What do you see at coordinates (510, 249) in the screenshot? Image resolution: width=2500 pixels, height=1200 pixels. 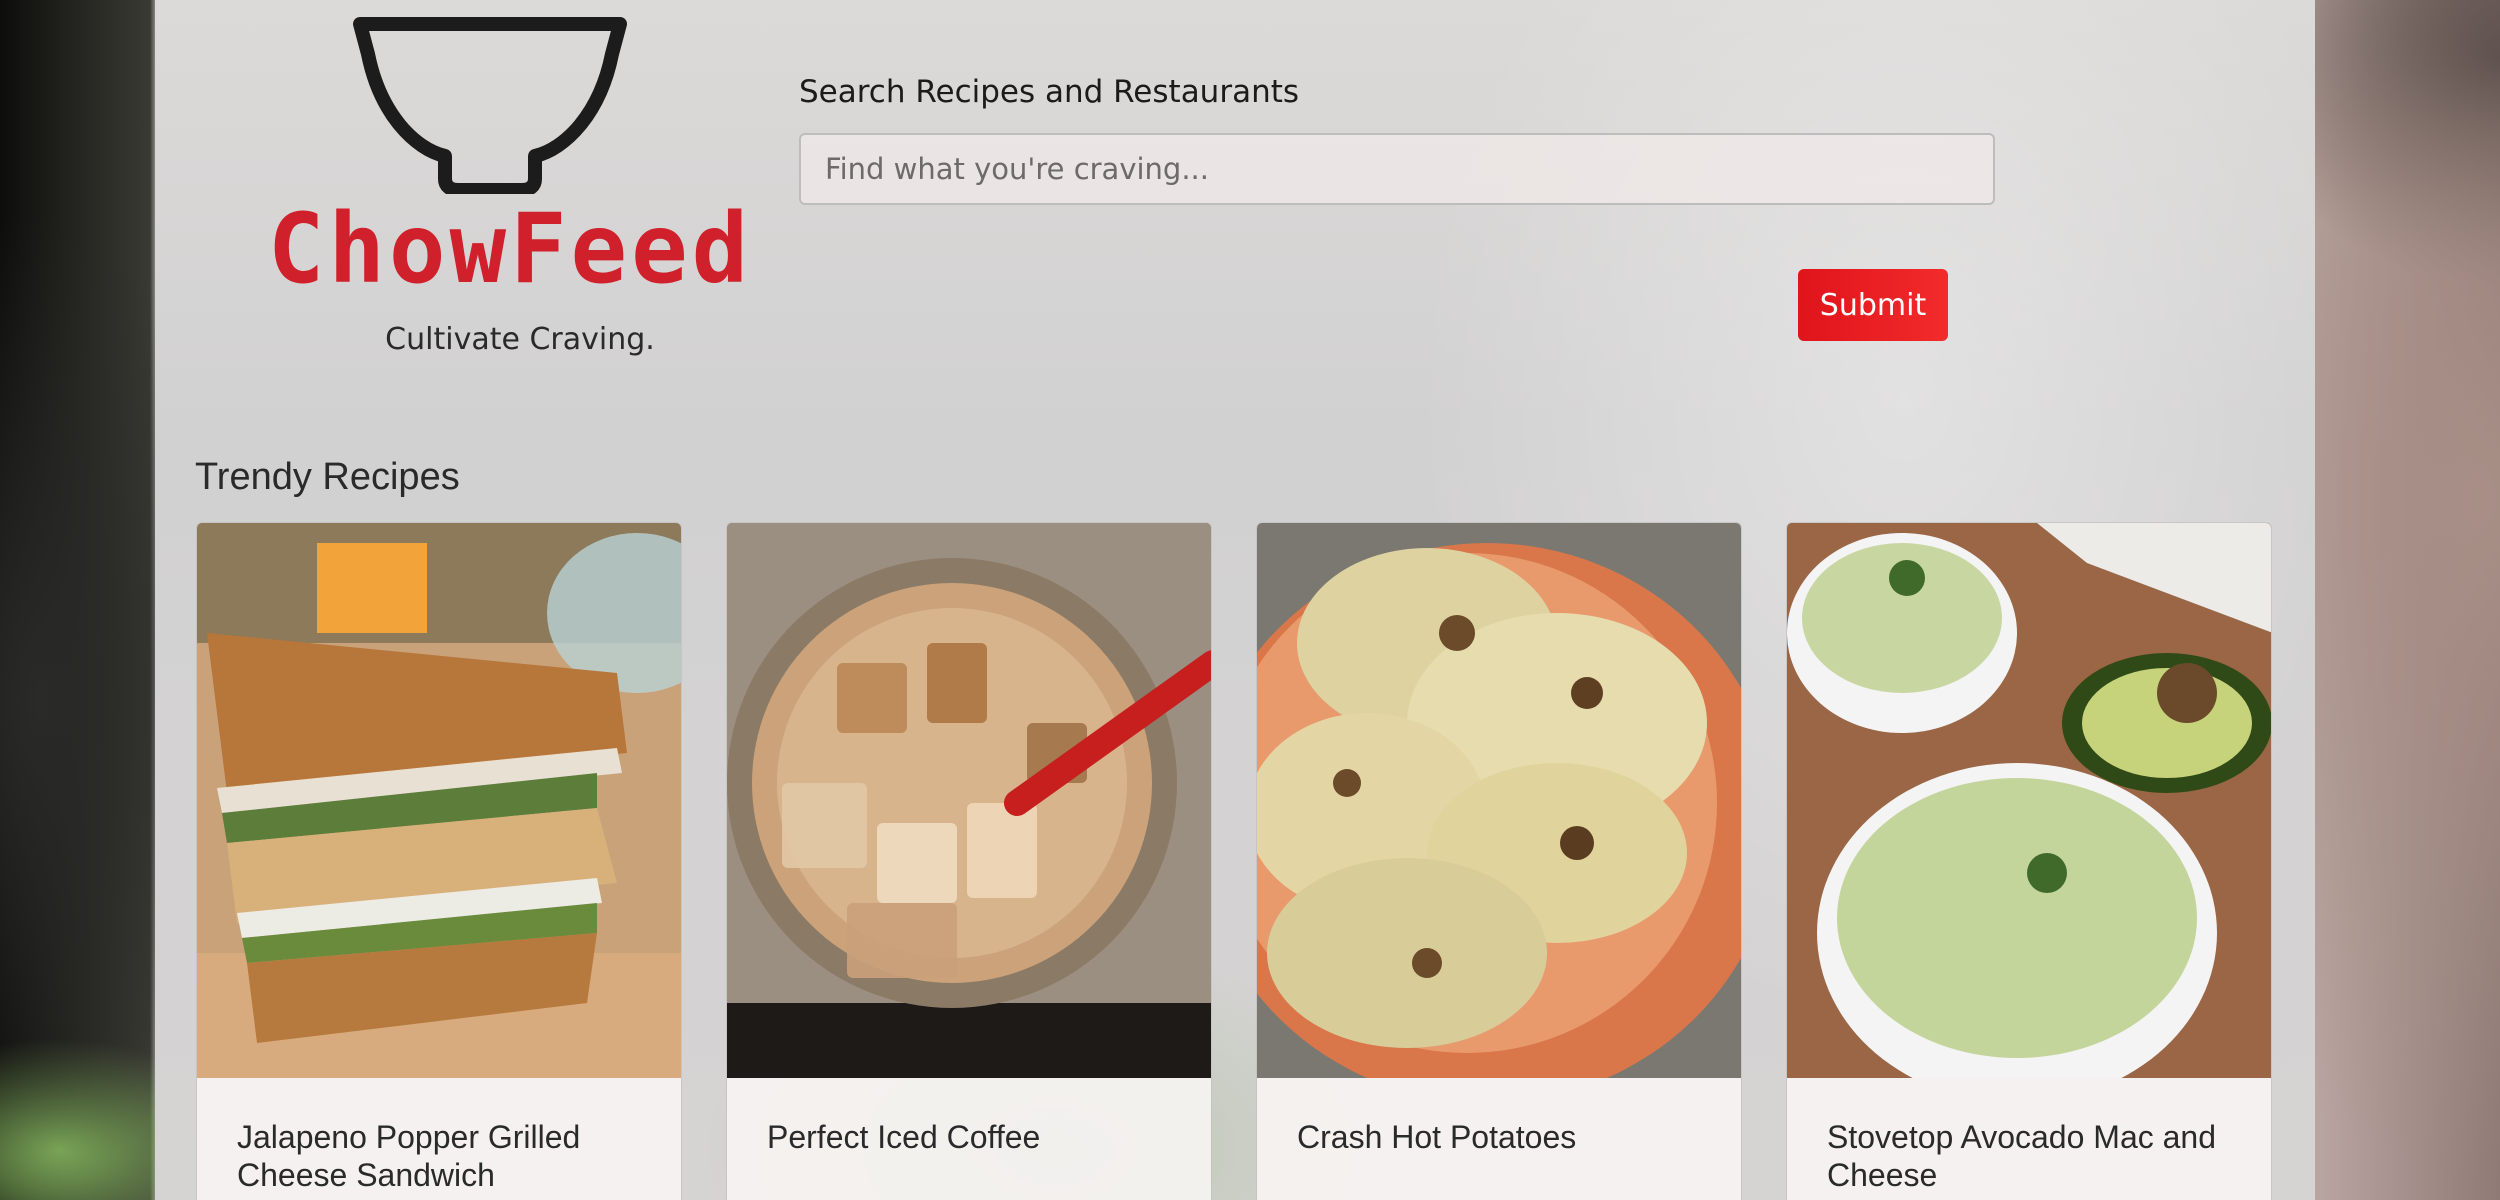 I see `brand-name: ChowFeed` at bounding box center [510, 249].